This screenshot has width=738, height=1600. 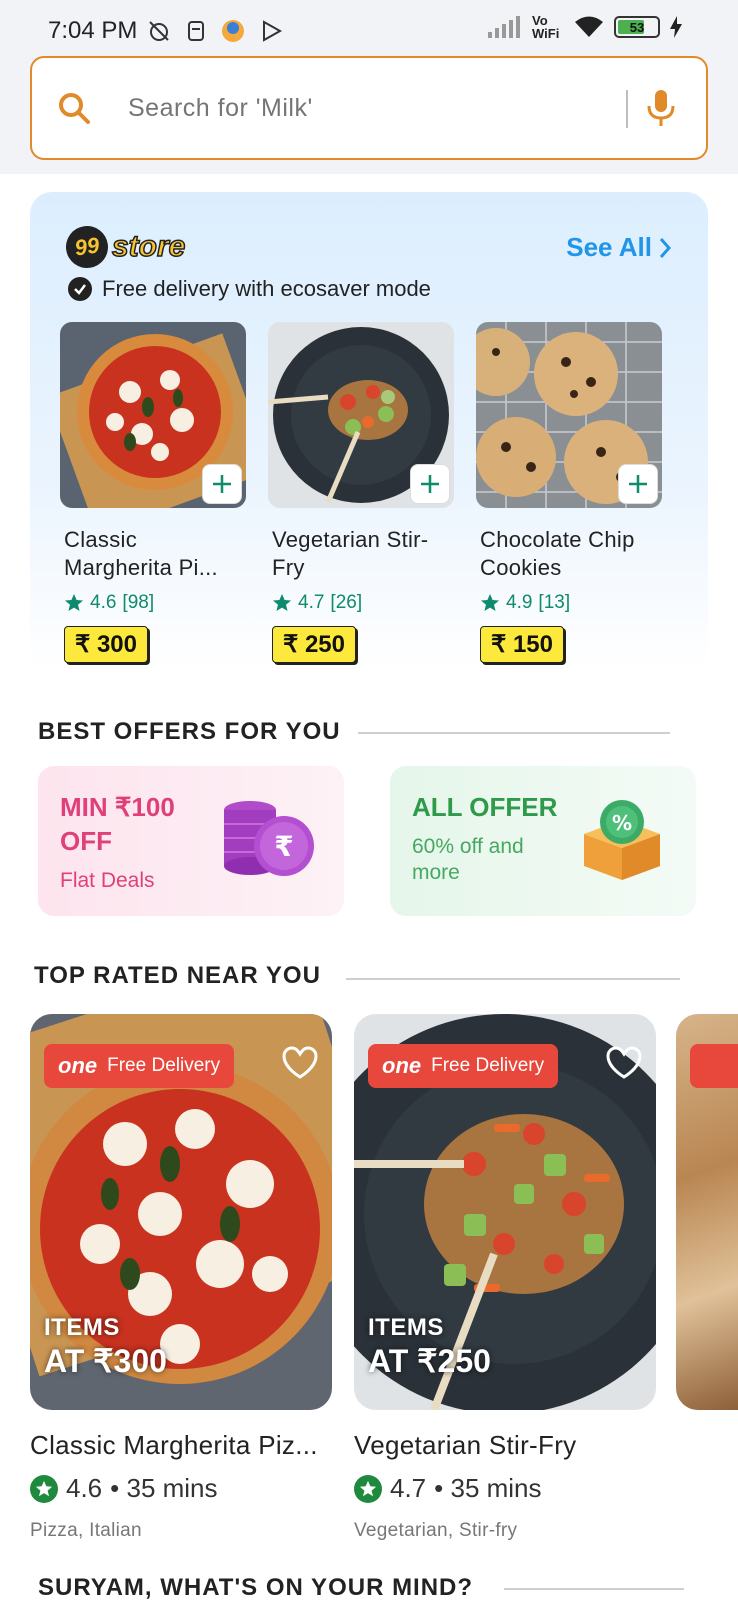 What do you see at coordinates (543, 841) in the screenshot?
I see `offer-card-all-offer: ALL OFFER 60% off and more %` at bounding box center [543, 841].